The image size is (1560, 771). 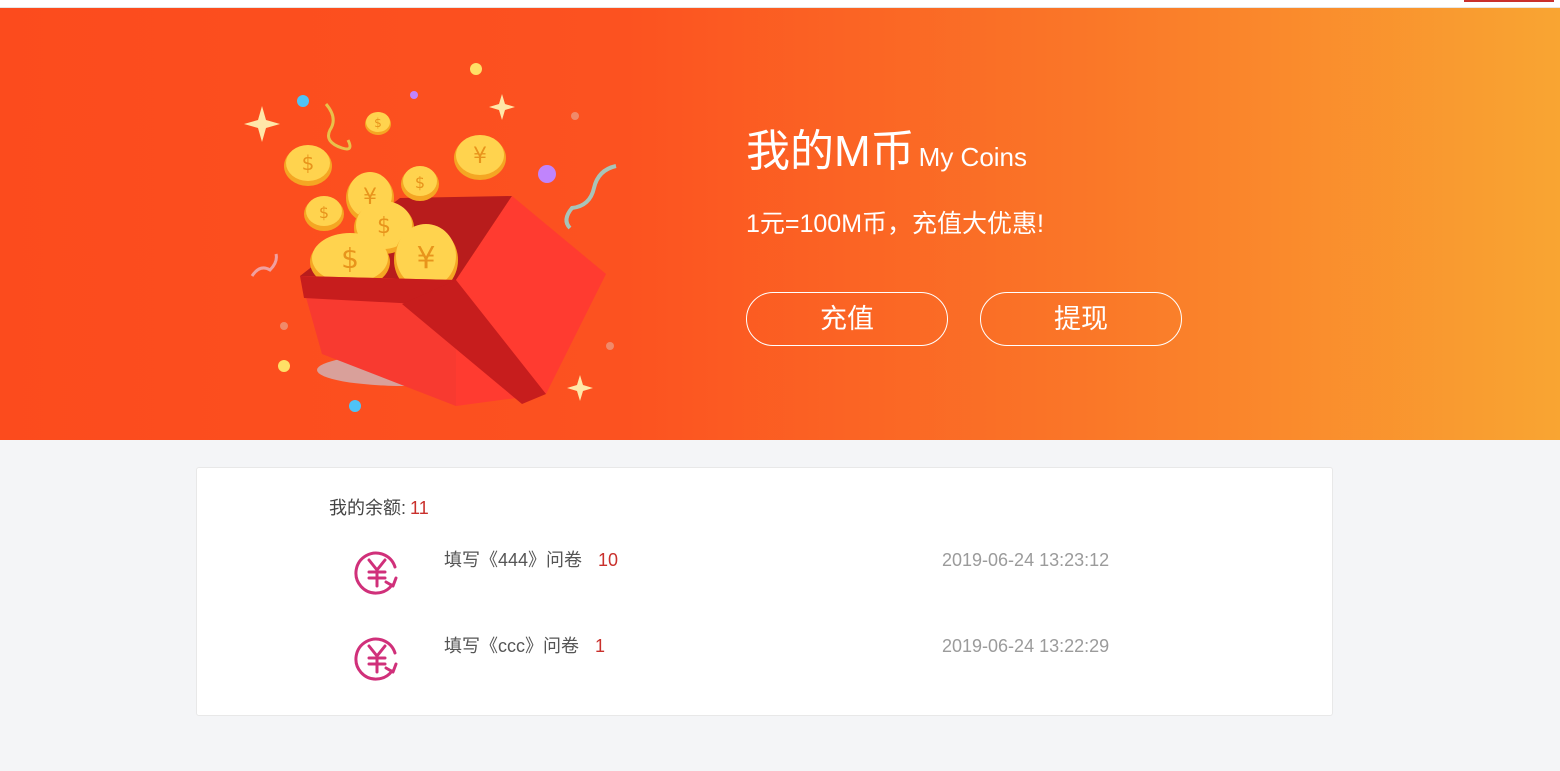 I want to click on top-accent-line, so click(x=1509, y=1).